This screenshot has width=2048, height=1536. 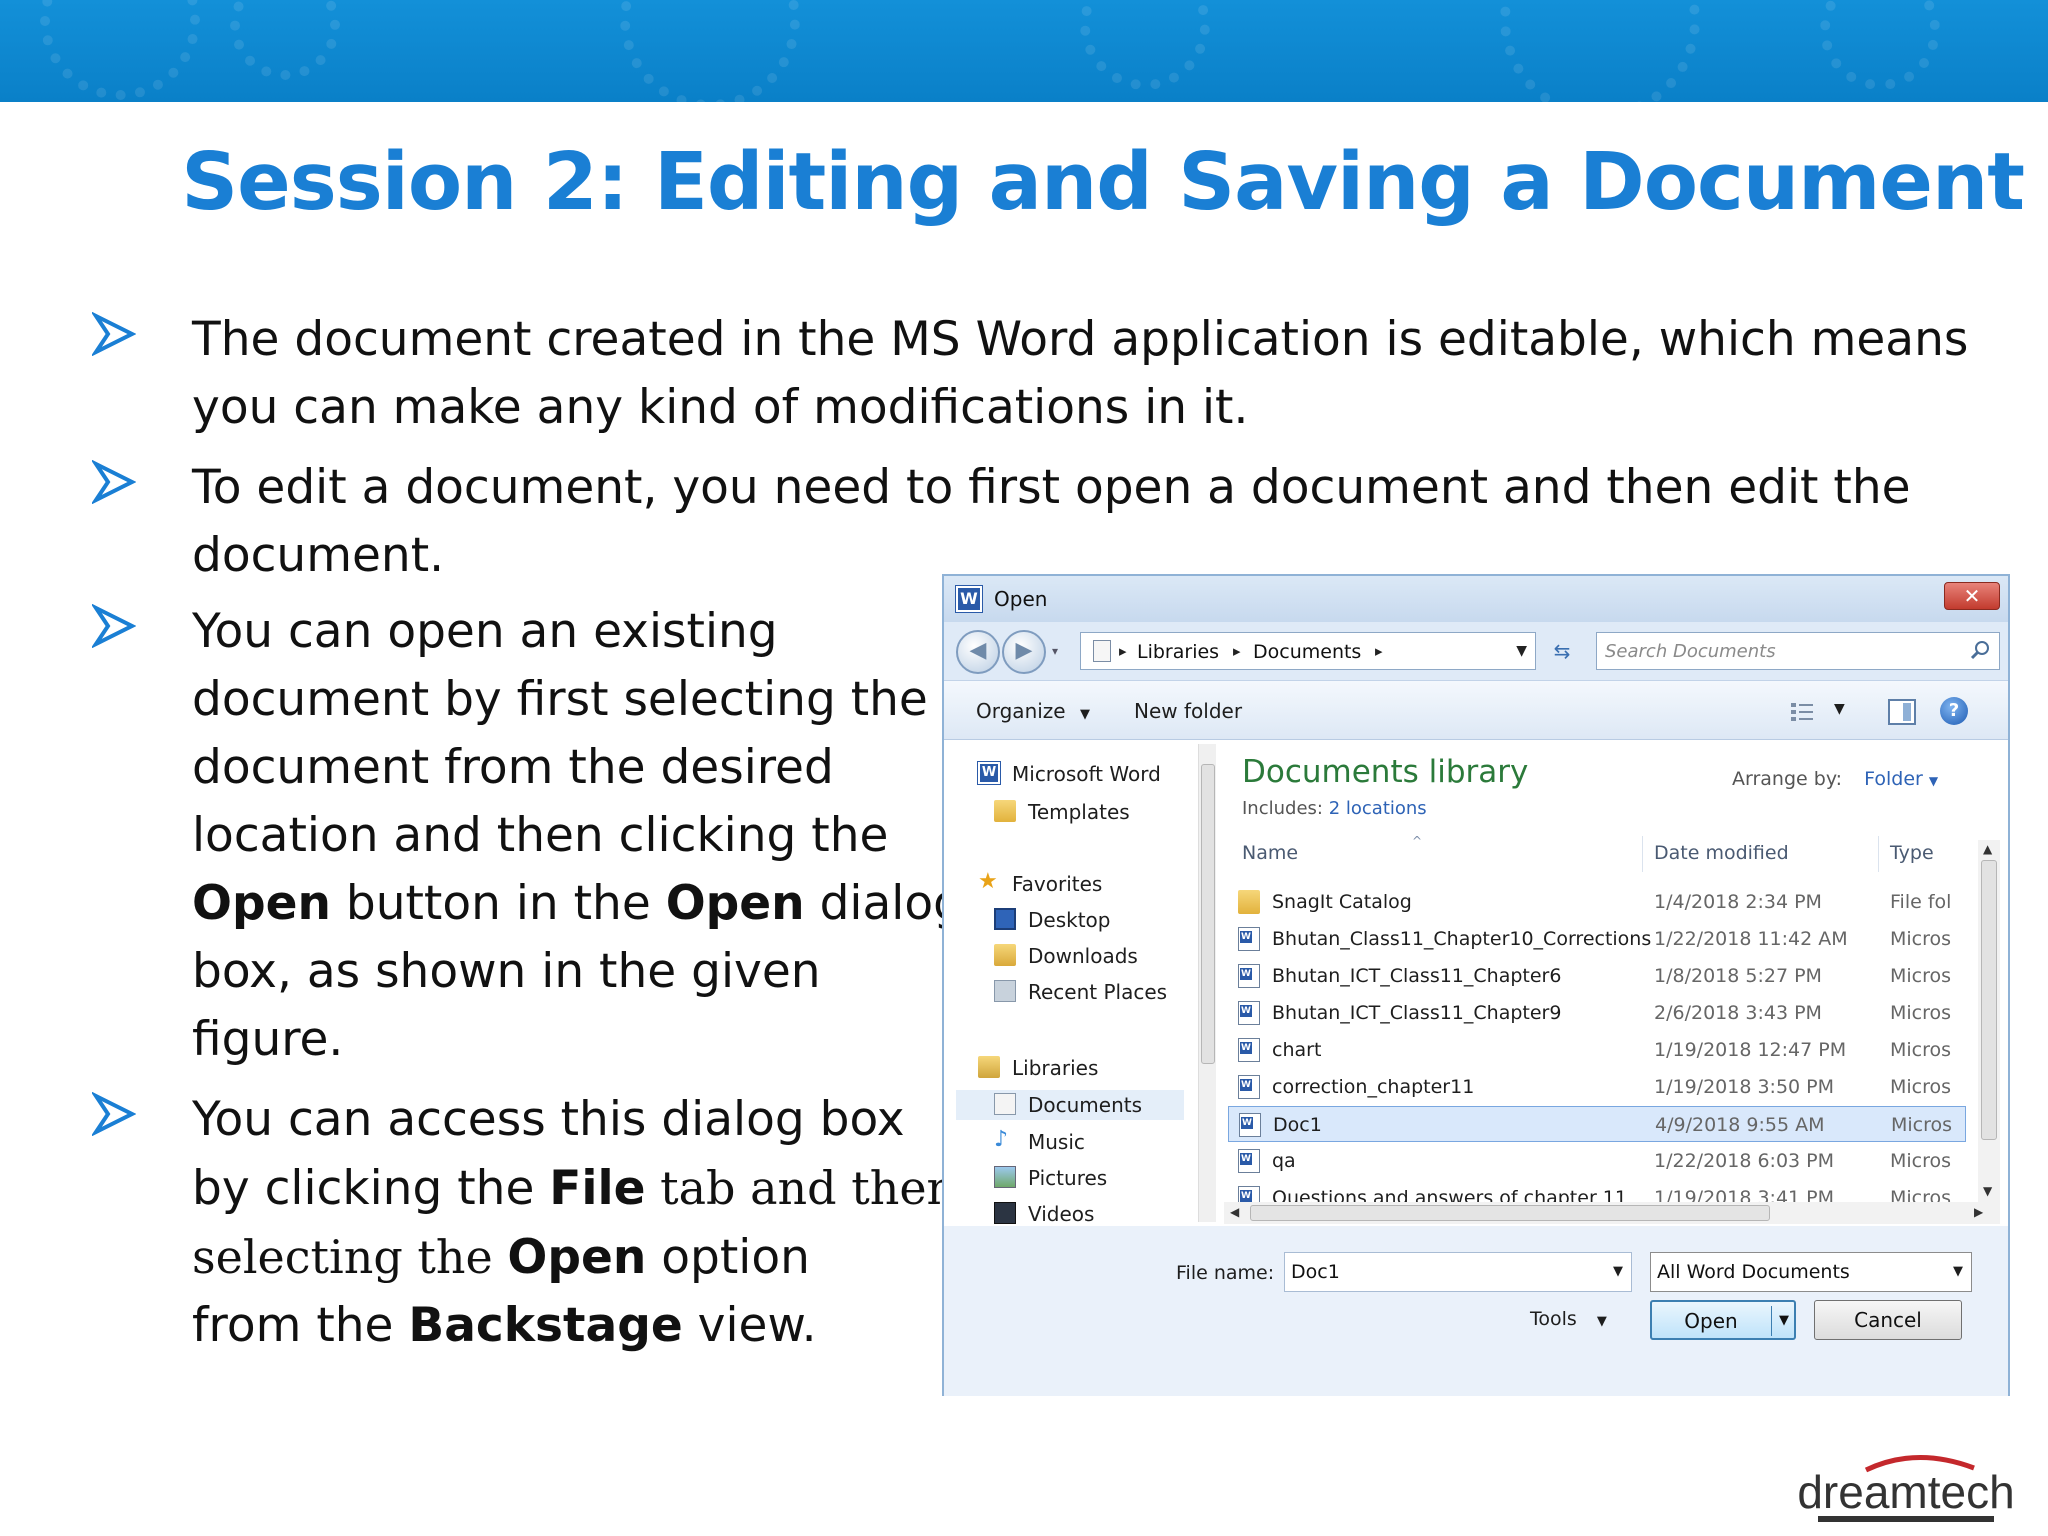 I want to click on file-list-vertical-scrollbar: ▲ ▼, so click(x=1989, y=1021).